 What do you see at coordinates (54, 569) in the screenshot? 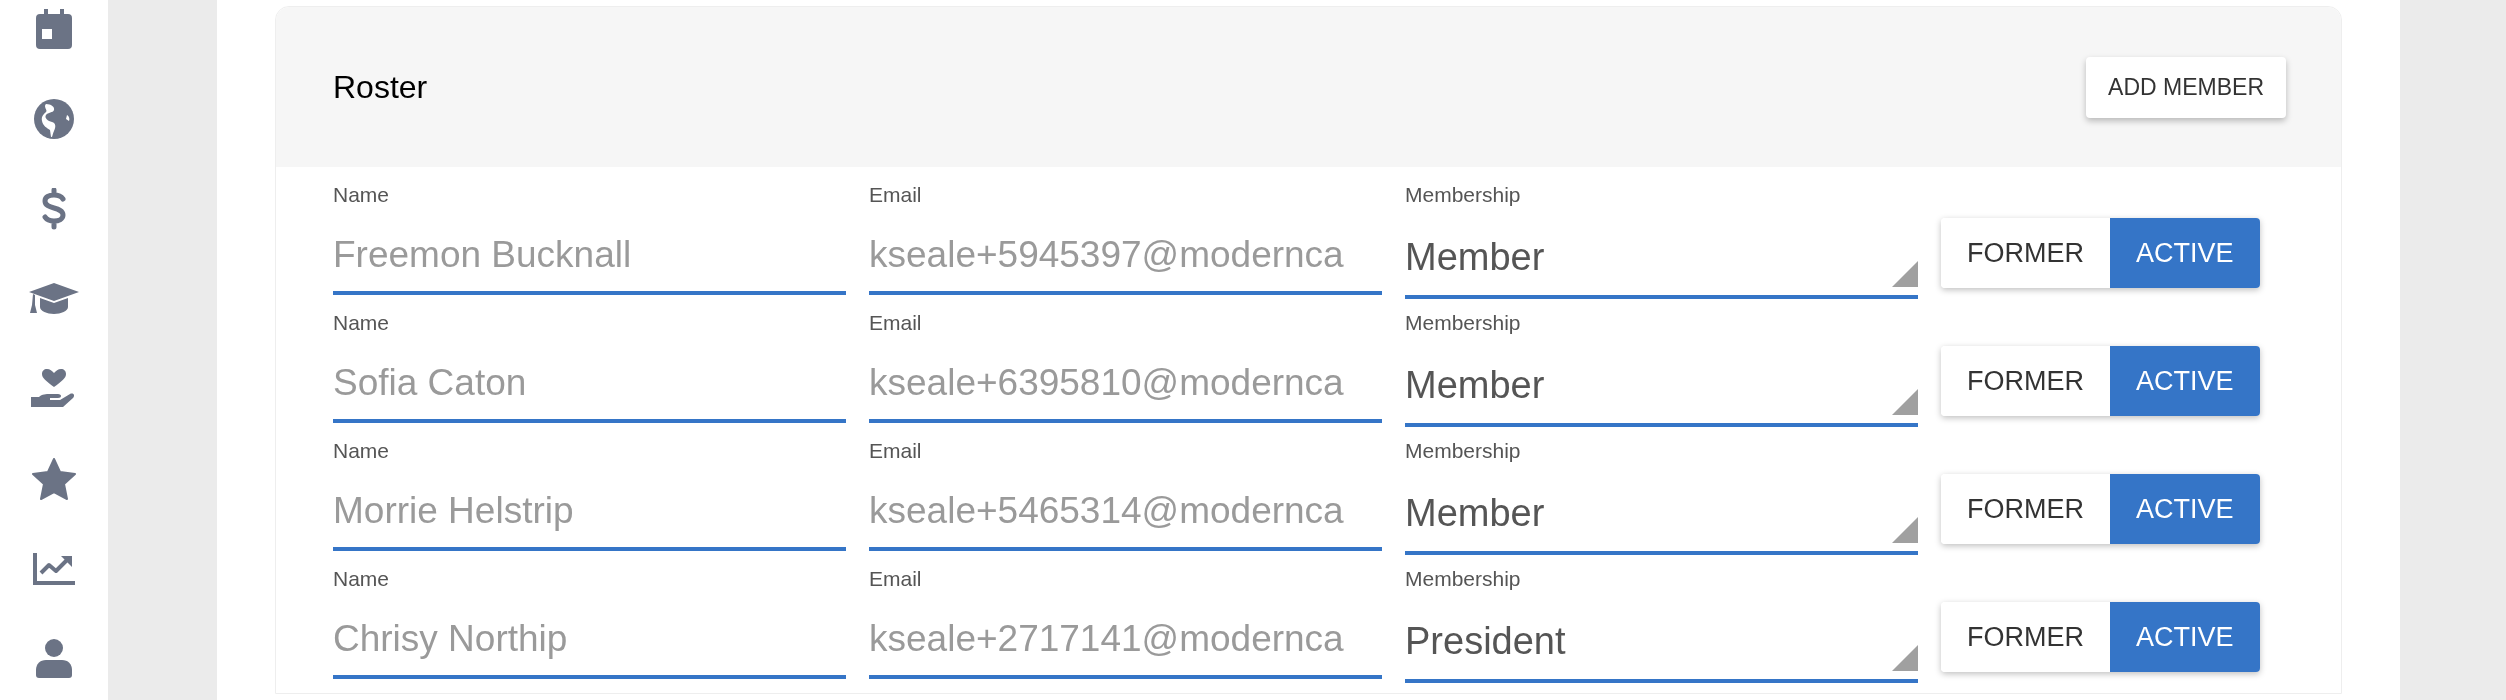
I see `line-chart-icon` at bounding box center [54, 569].